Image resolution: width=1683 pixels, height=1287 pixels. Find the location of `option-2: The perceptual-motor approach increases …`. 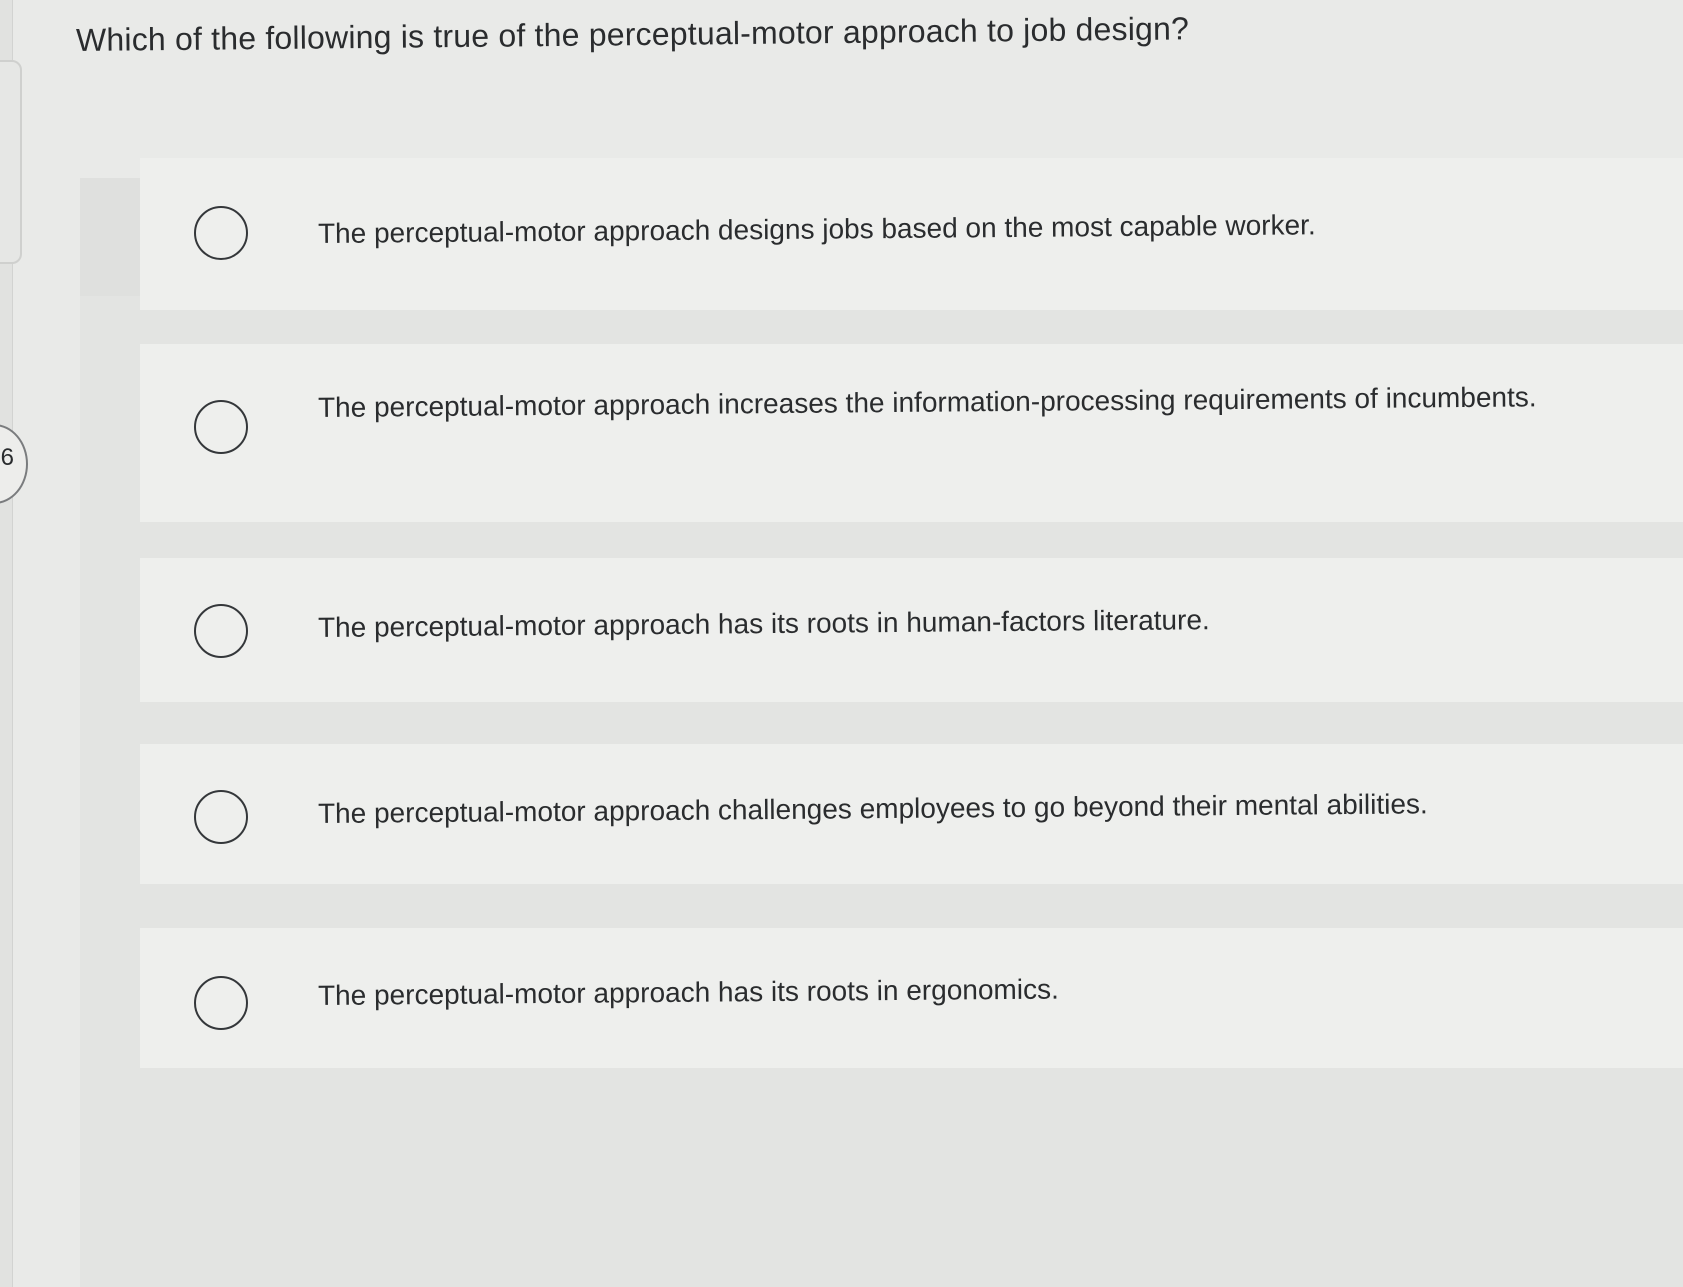

option-2: The perceptual-motor approach increases … is located at coordinates (911, 433).